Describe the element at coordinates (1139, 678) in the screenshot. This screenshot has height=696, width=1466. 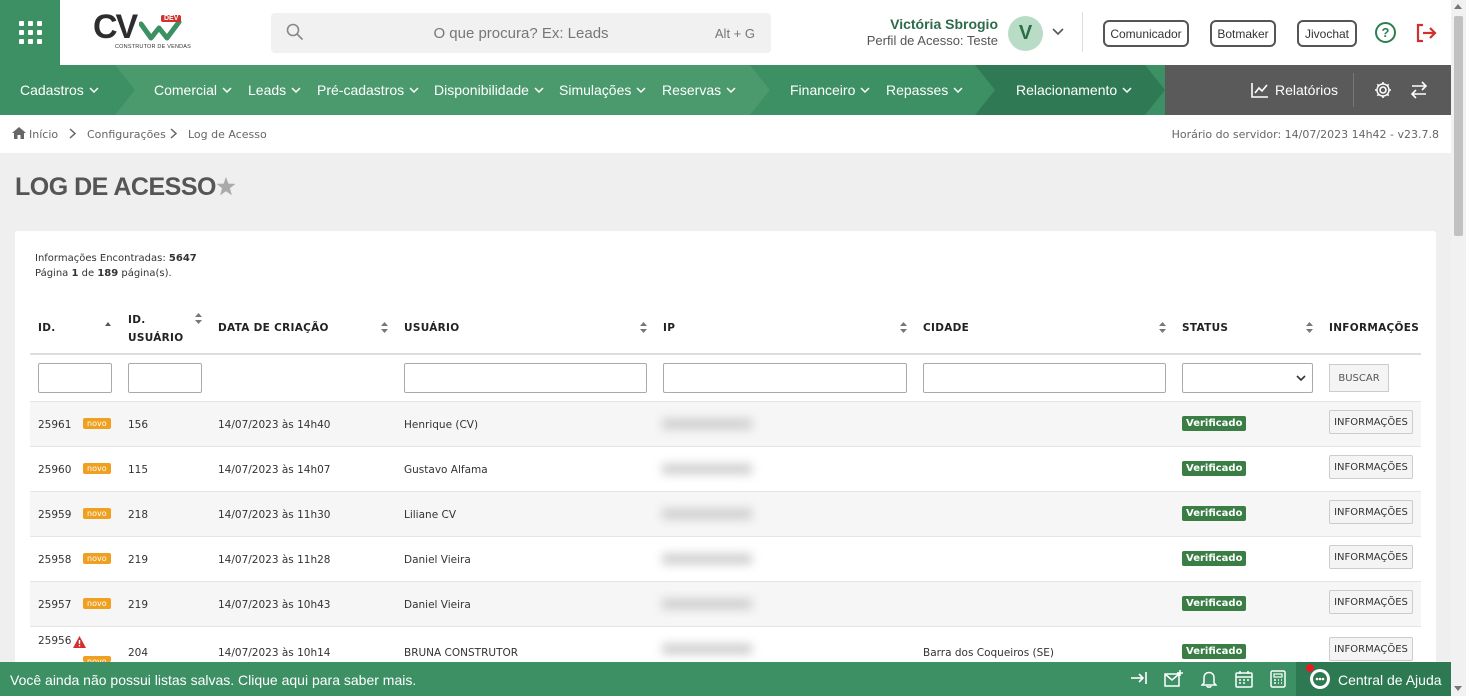
I see `collapse-right-icon` at that location.